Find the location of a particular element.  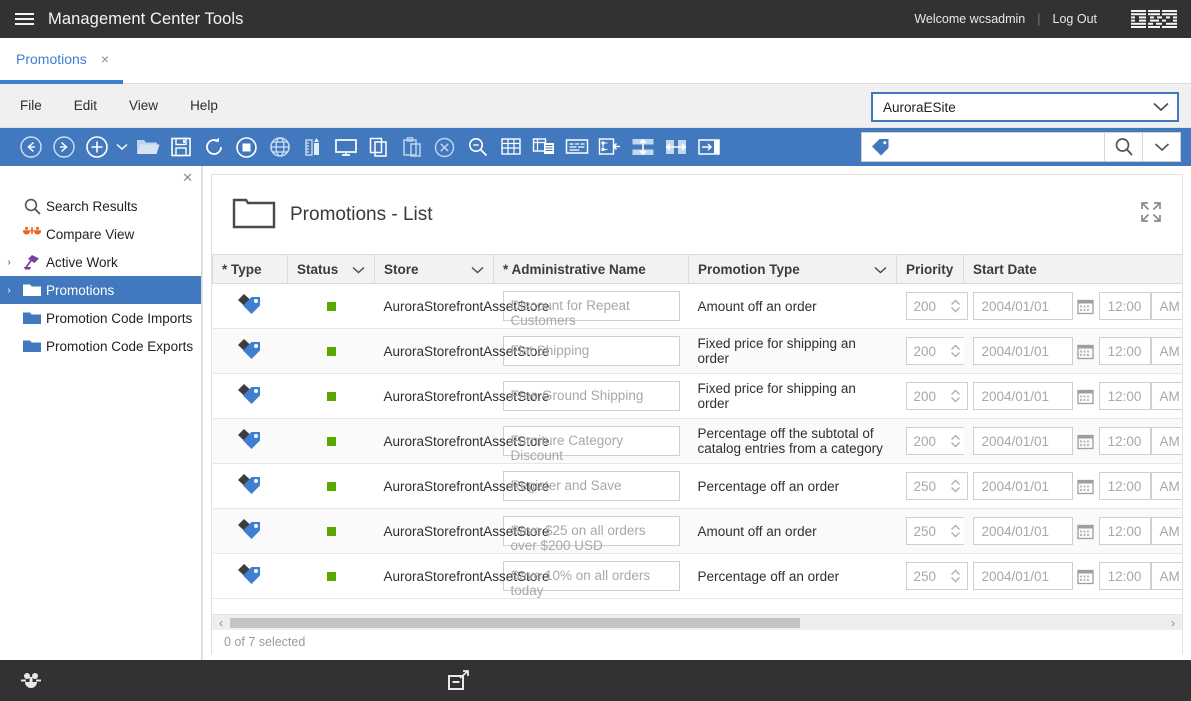

column-header-promotion-type: Promotion Type is located at coordinates (792, 269).